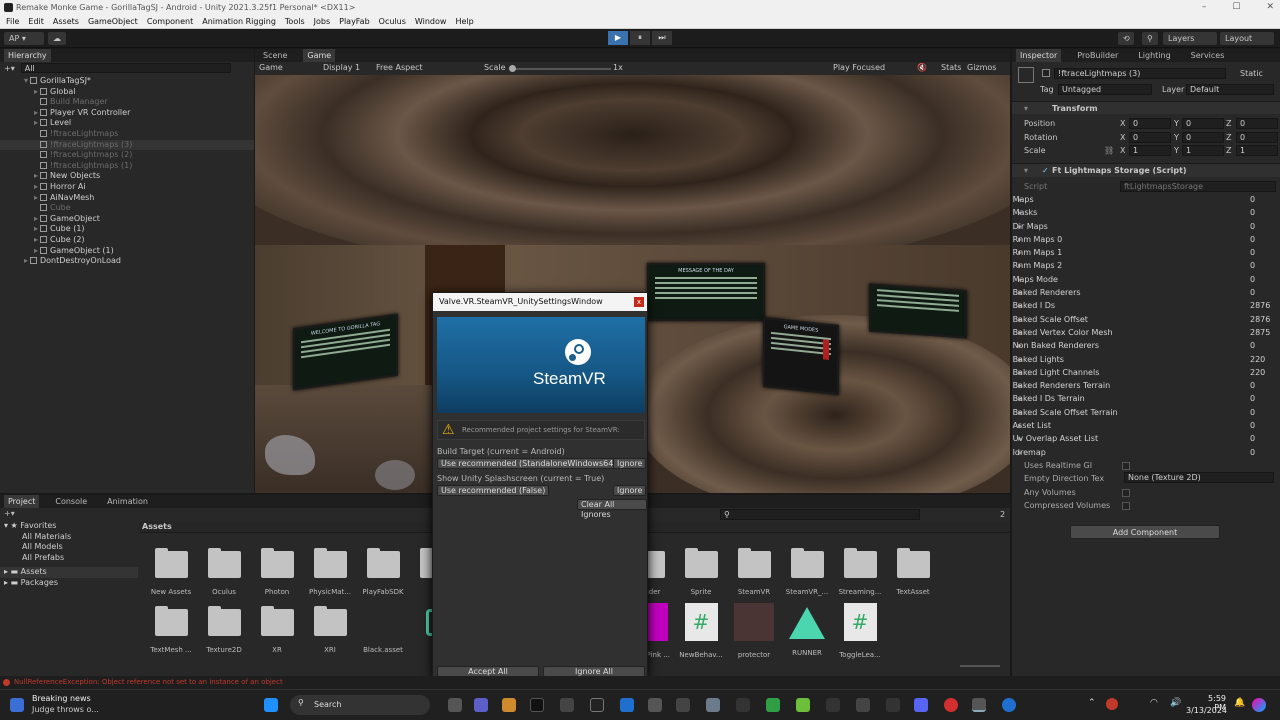 The height and width of the screenshot is (720, 1280). What do you see at coordinates (1146, 305) in the screenshot?
I see `inspector-field-row: ▸ Baked I Ds 2876` at bounding box center [1146, 305].